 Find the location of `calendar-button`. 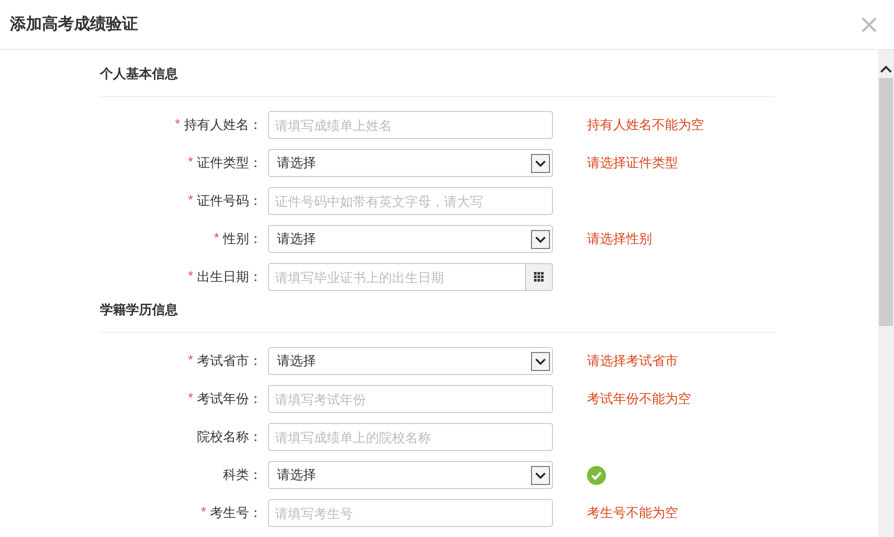

calendar-button is located at coordinates (539, 277).